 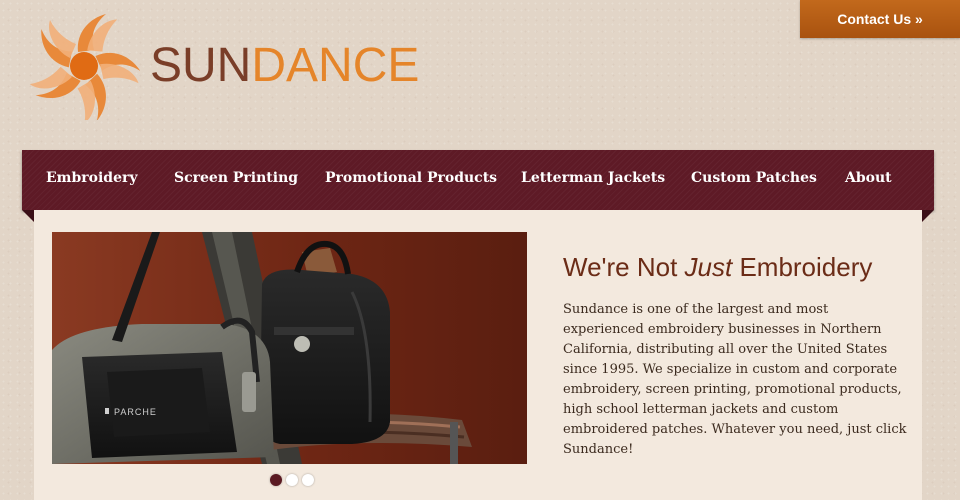 I want to click on logo-dance-text: DANCE, so click(x=335, y=65).